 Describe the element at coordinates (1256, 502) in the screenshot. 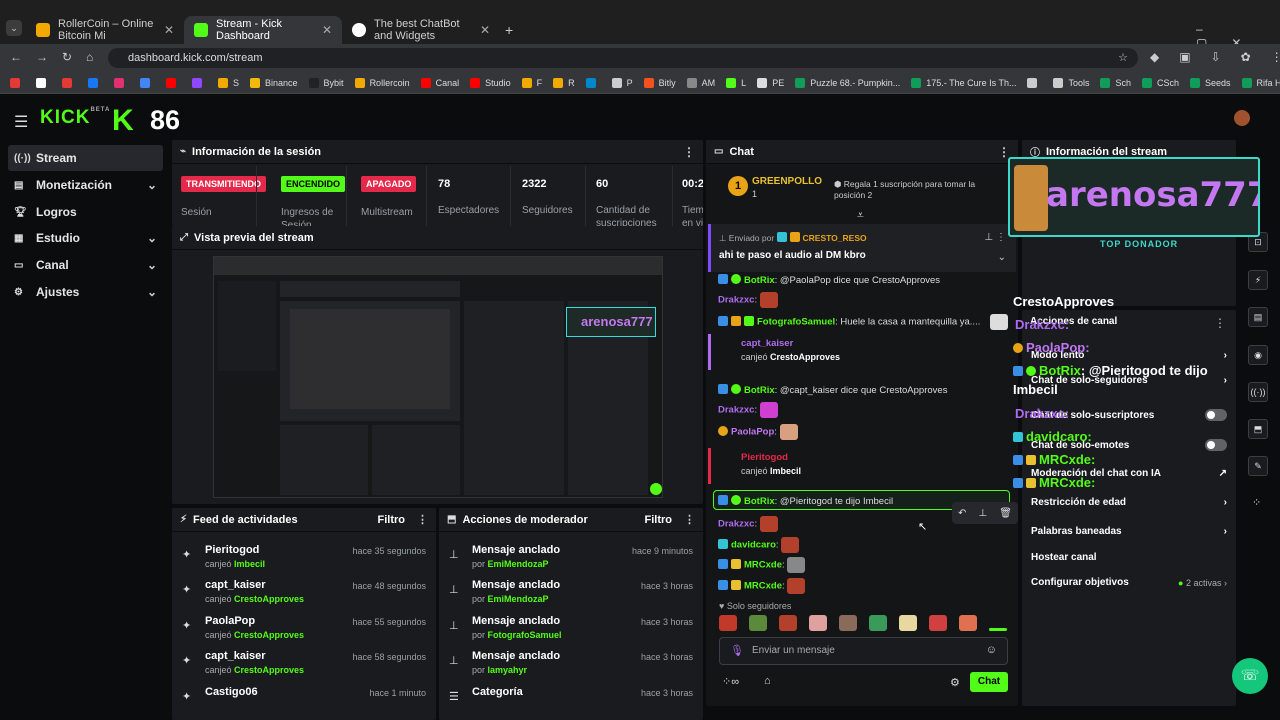

I see `rail-button-points: ⁘` at that location.